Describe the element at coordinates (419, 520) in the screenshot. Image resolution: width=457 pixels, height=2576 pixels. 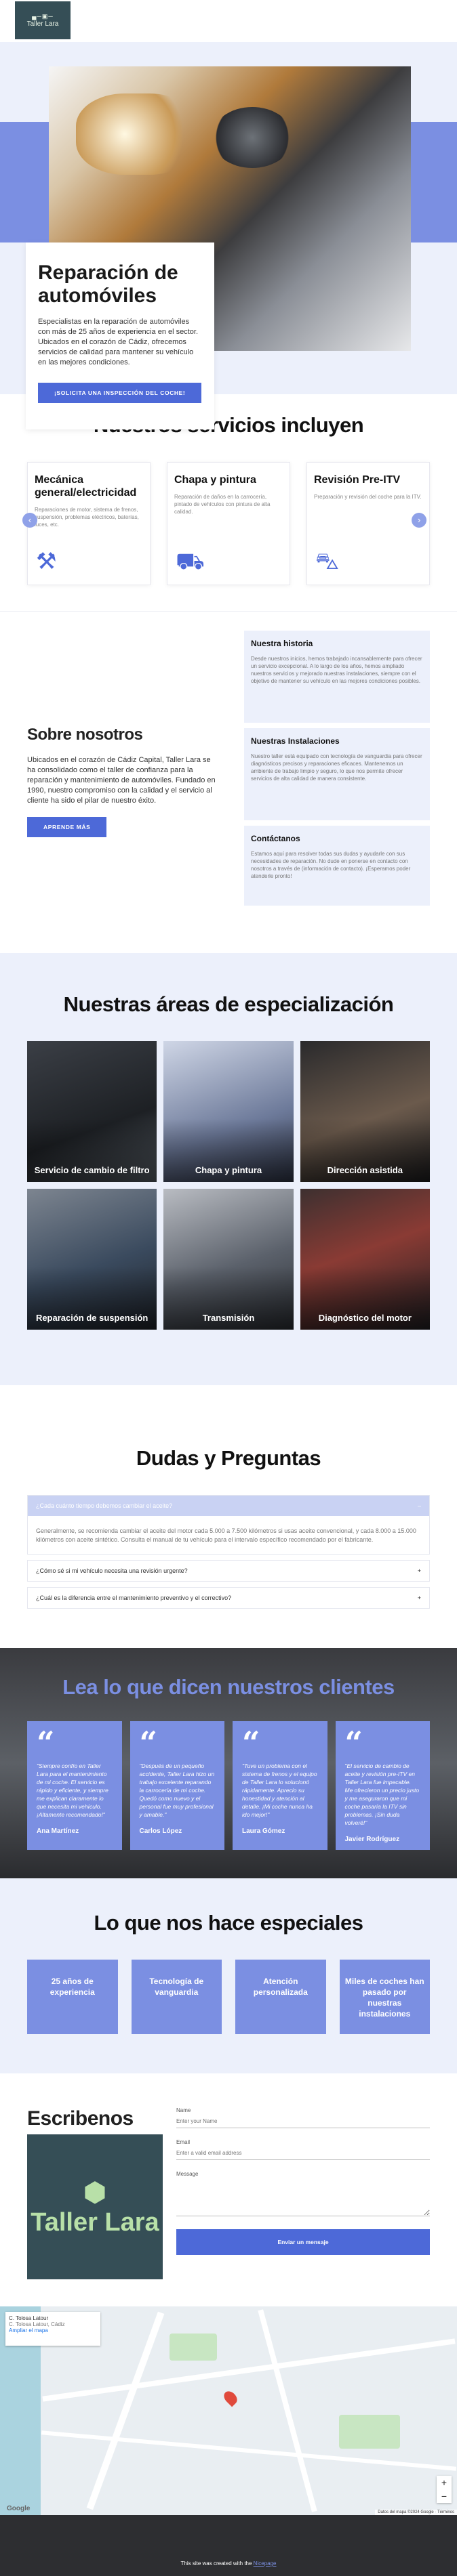
I see `next-arrow-icon: ›` at that location.